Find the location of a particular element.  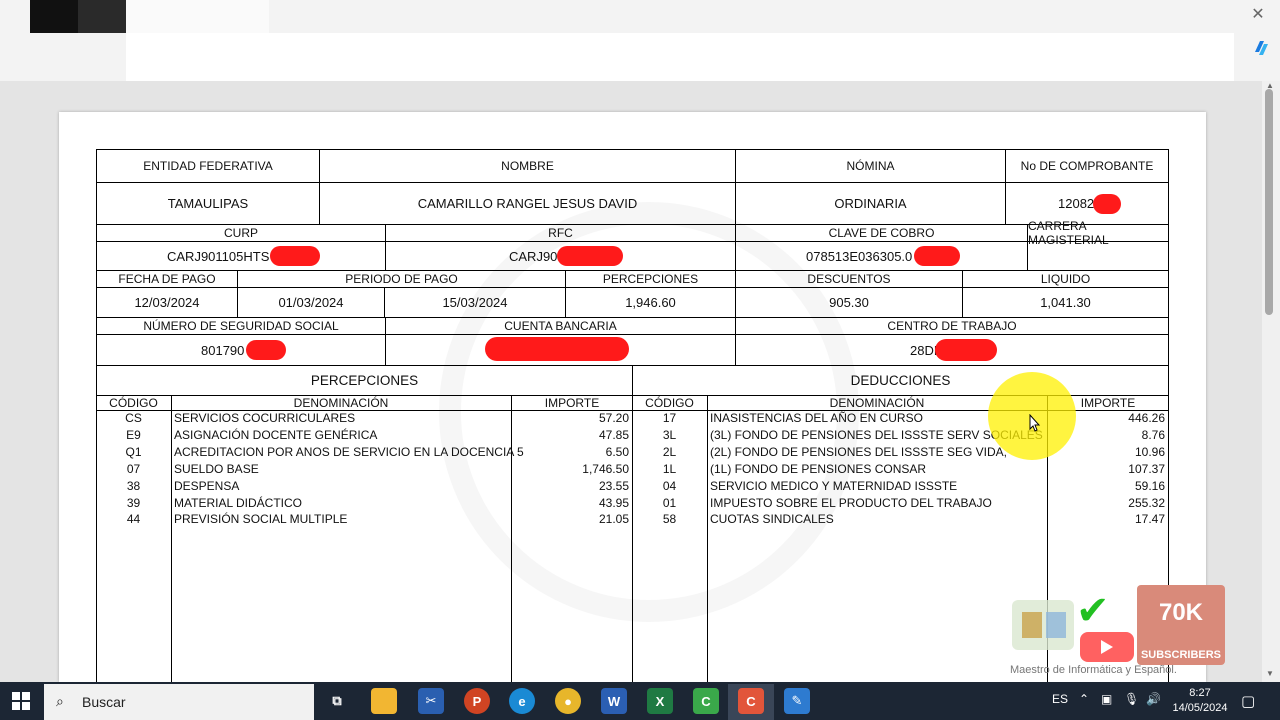

chrome-icon: ● is located at coordinates (568, 701).